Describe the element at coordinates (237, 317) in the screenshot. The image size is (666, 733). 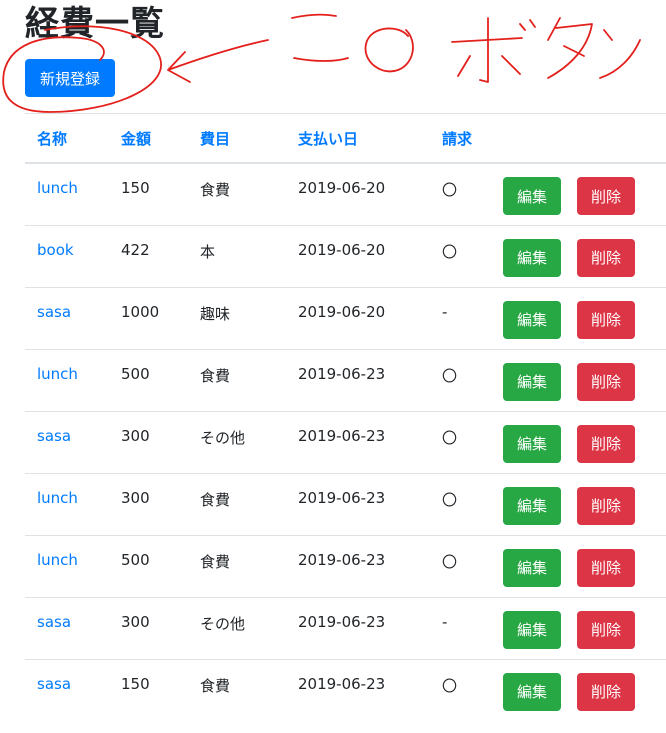
I see `cell-category: 趣味` at that location.